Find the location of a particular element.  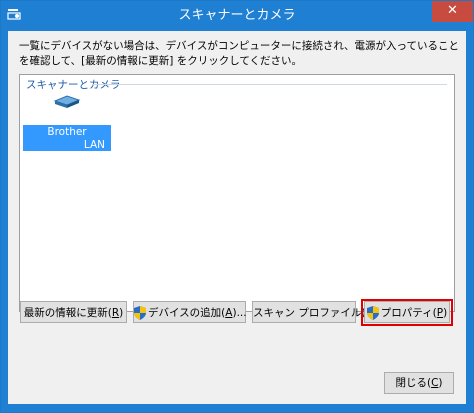

close-suffix: ) is located at coordinates (440, 383).